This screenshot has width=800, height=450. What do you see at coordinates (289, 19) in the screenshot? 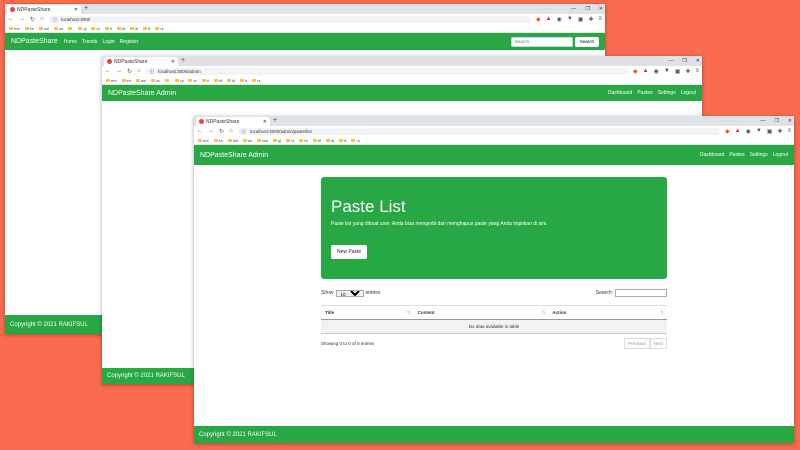
I see `address-bar: ⓘ localhost:3000` at bounding box center [289, 19].